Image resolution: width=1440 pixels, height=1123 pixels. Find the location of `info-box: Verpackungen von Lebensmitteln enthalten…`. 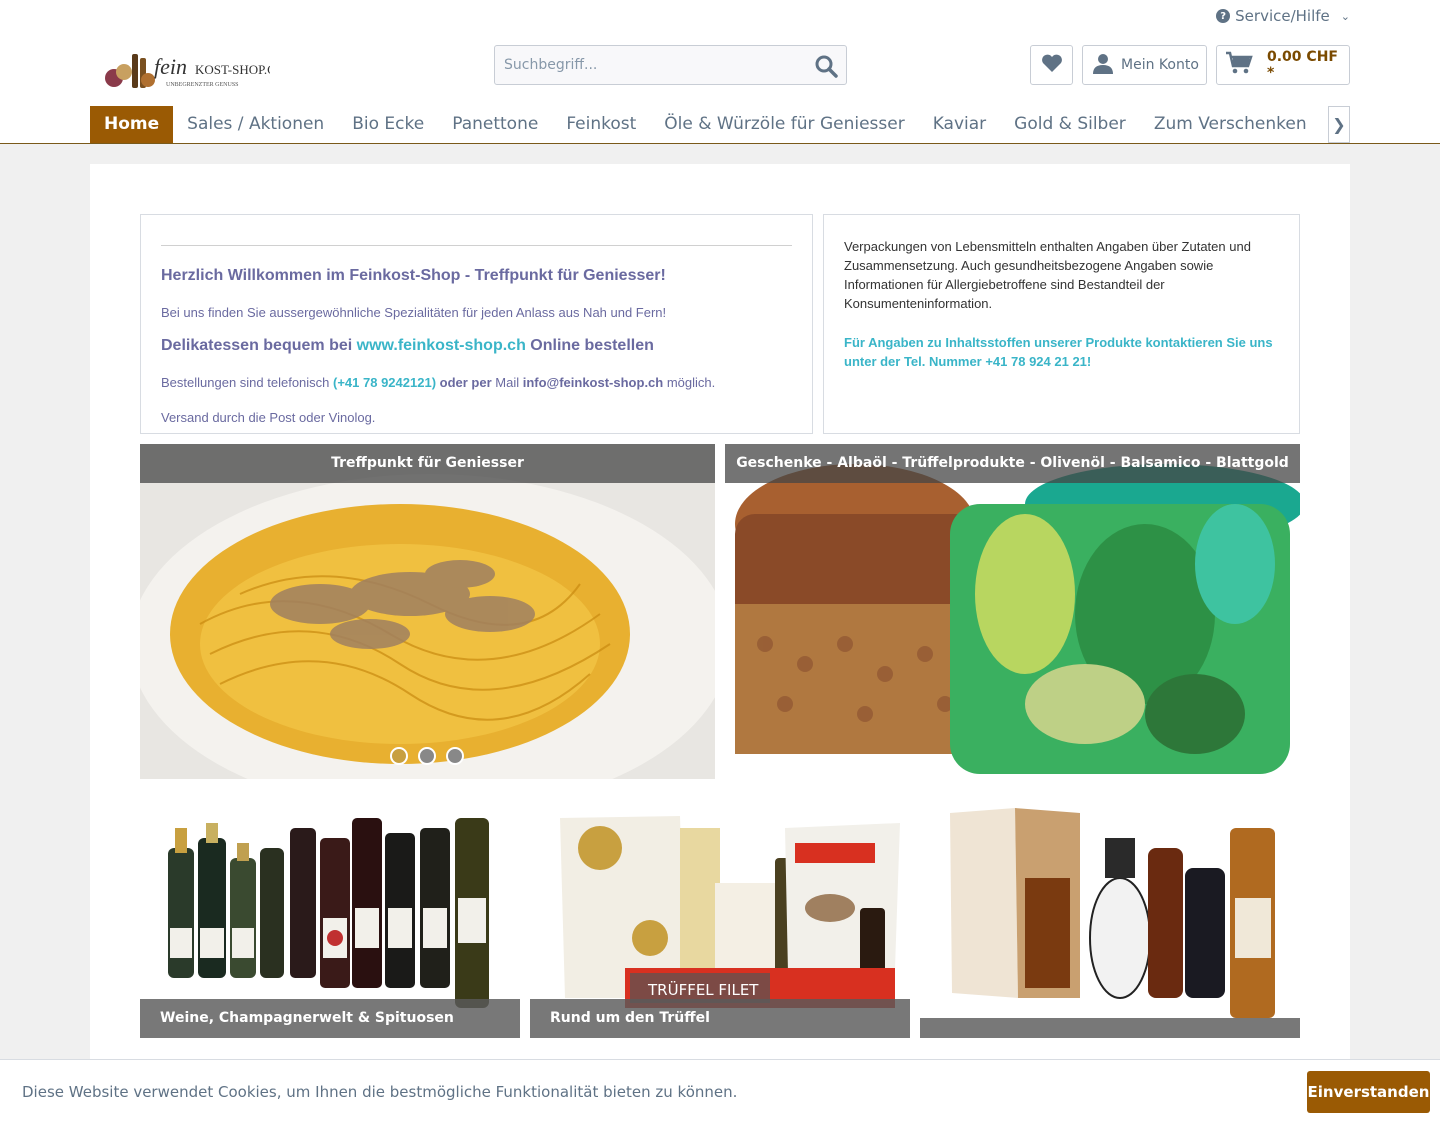

info-box: Verpackungen von Lebensmitteln enthalten… is located at coordinates (1061, 324).